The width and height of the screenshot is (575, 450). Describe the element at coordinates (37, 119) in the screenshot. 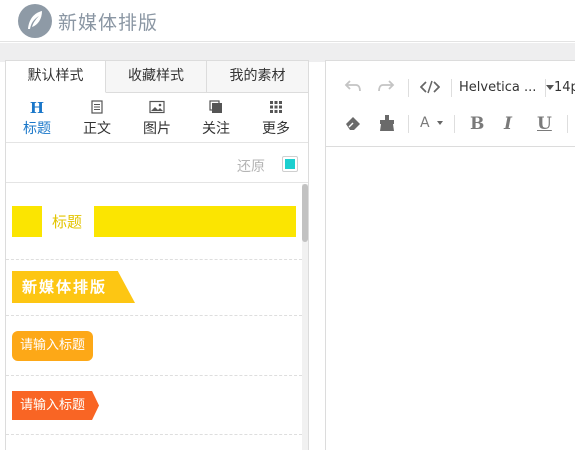

I see `category-heading: H 标题` at that location.